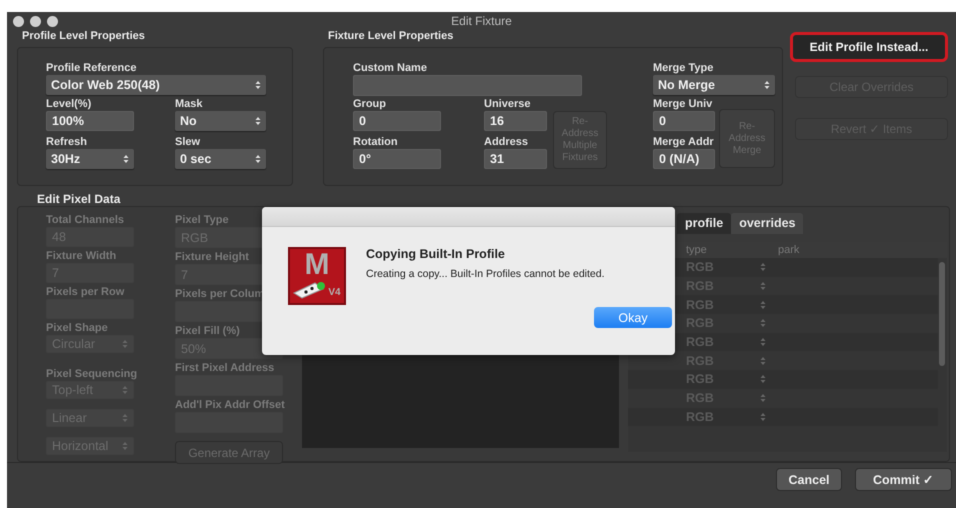 This screenshot has width=956, height=508. What do you see at coordinates (310, 290) in the screenshot?
I see `domino-icon` at bounding box center [310, 290].